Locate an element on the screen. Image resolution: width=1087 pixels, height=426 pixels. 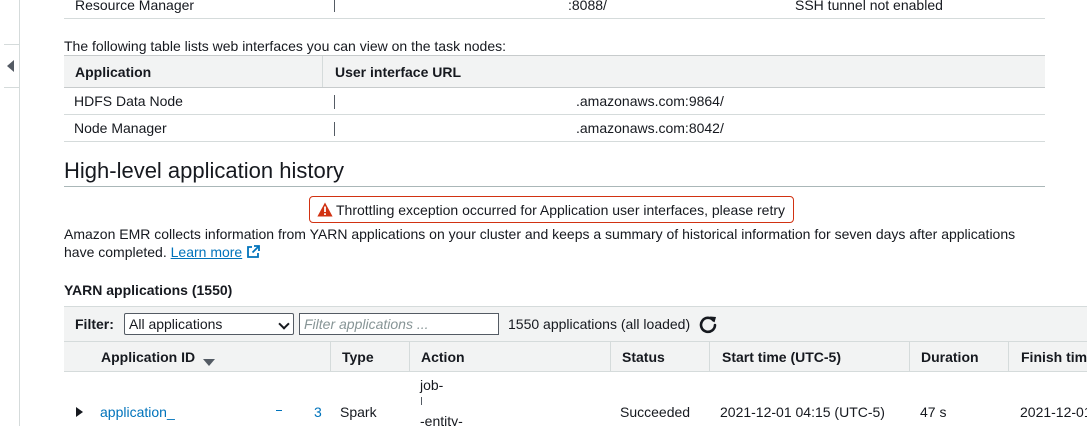
filter-label: Filter: is located at coordinates (94, 324).